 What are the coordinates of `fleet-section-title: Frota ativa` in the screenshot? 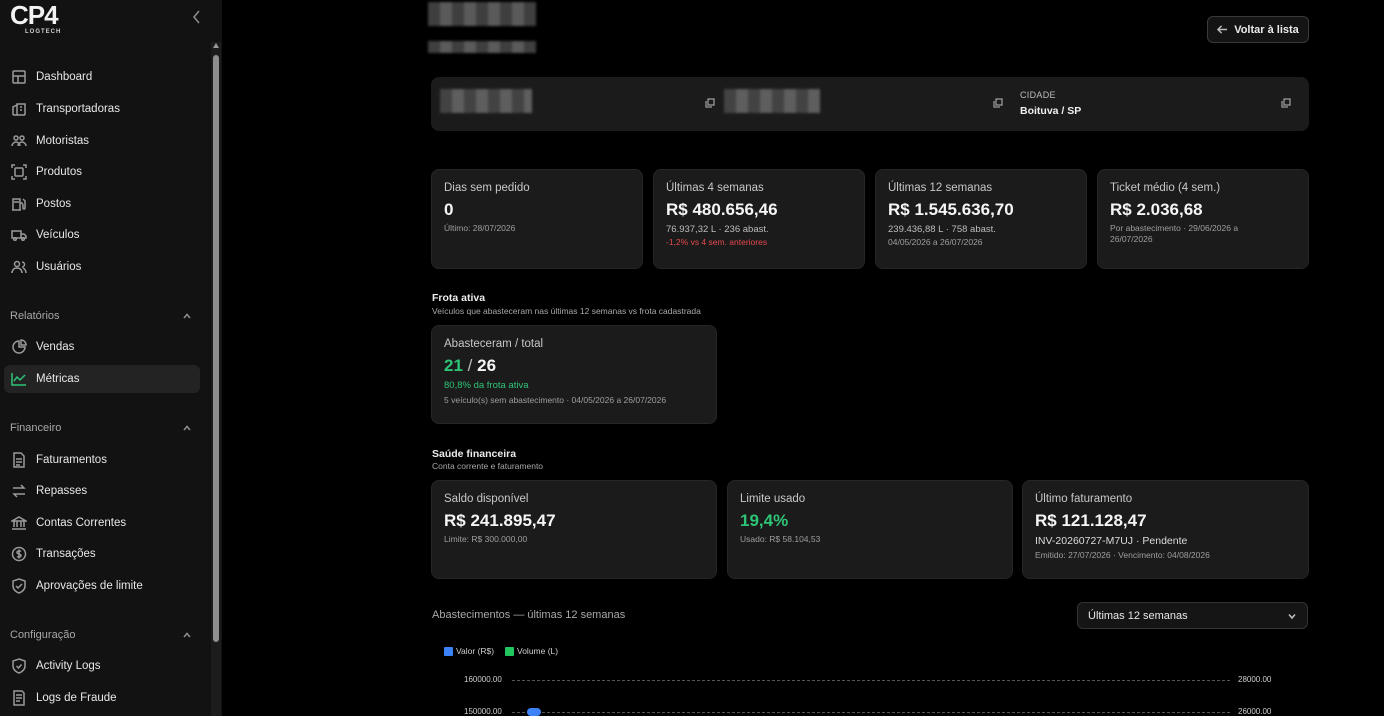 It's located at (459, 298).